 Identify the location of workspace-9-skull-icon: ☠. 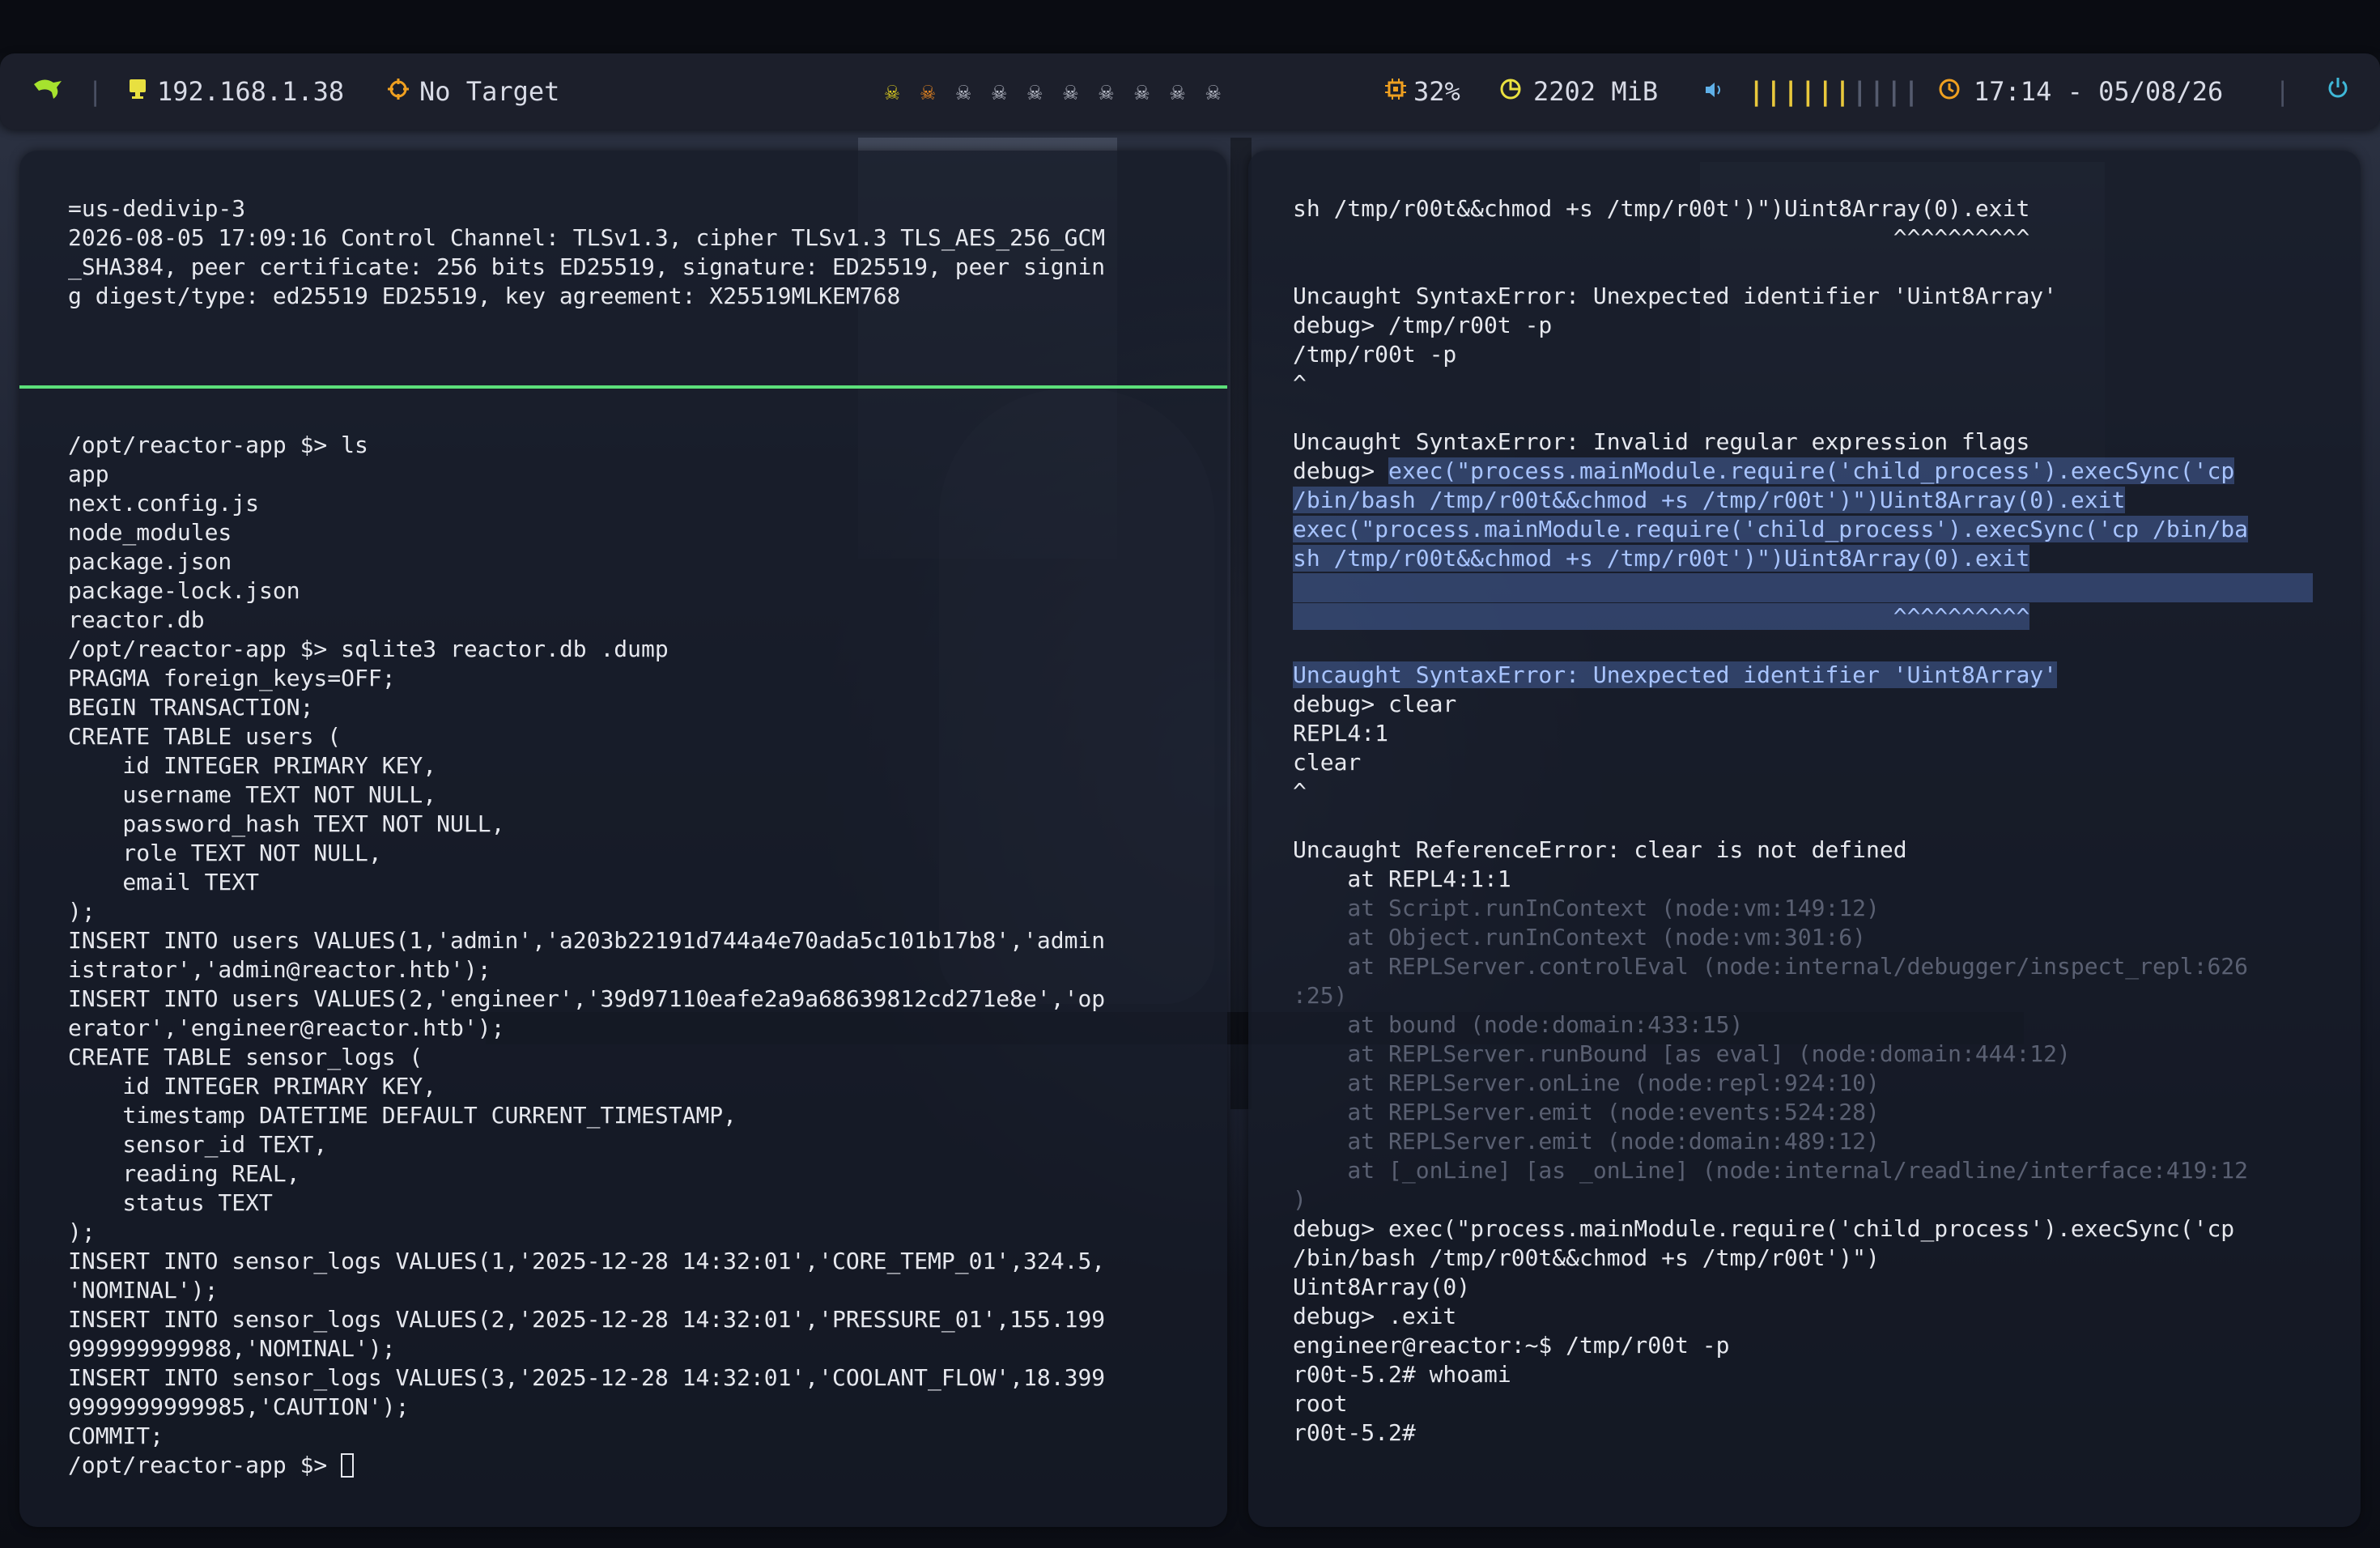
(1178, 92).